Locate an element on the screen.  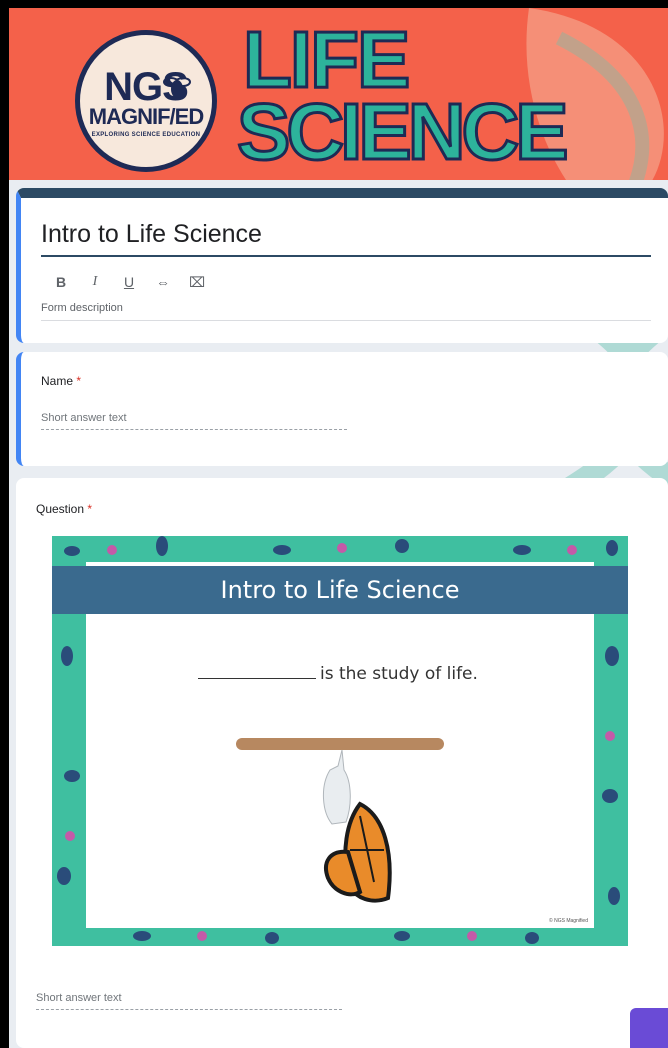
link-icon: ⇔ is located at coordinates (163, 282).